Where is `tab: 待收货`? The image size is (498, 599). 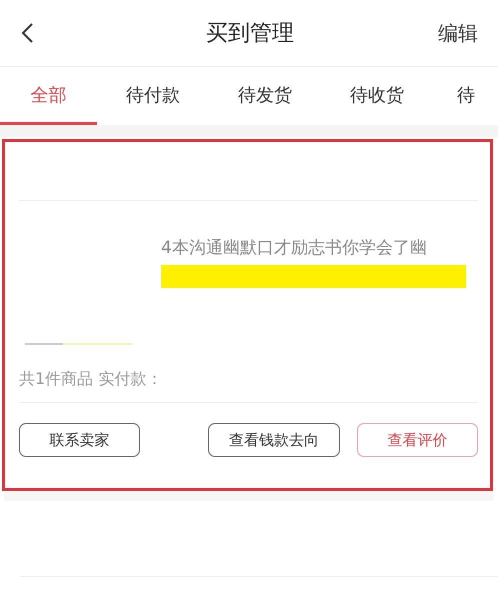
tab: 待收货 is located at coordinates (377, 96).